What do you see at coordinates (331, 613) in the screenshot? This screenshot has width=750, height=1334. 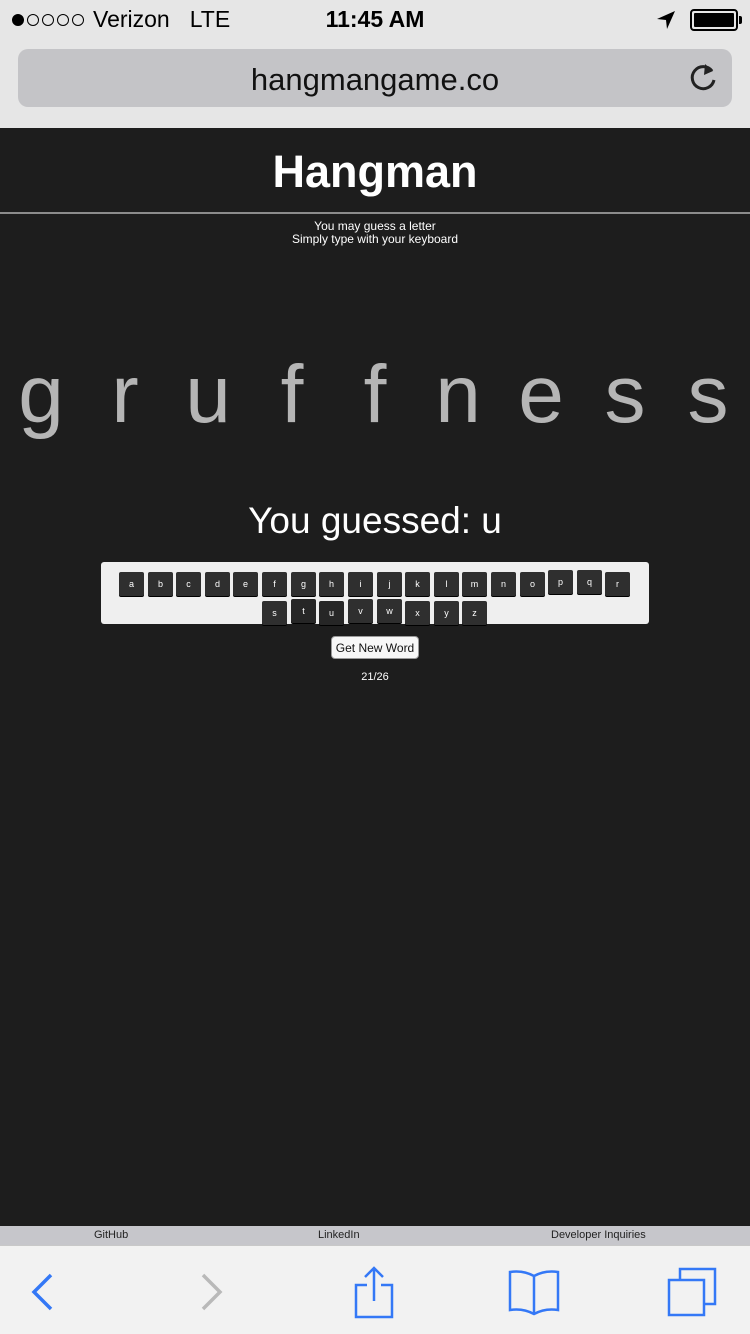 I see `key-u: u` at bounding box center [331, 613].